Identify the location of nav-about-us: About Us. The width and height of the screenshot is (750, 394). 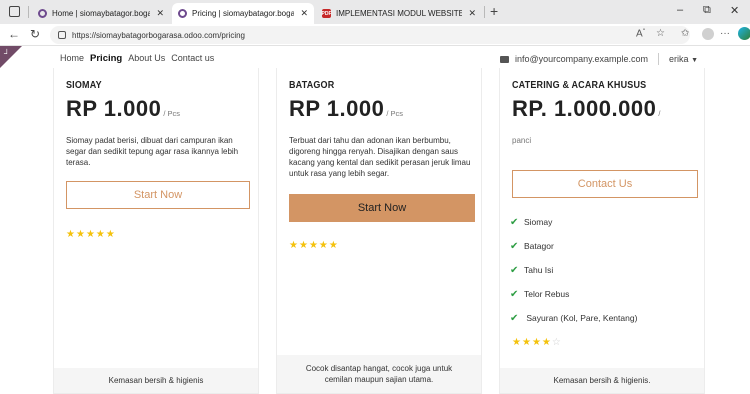
(146, 58).